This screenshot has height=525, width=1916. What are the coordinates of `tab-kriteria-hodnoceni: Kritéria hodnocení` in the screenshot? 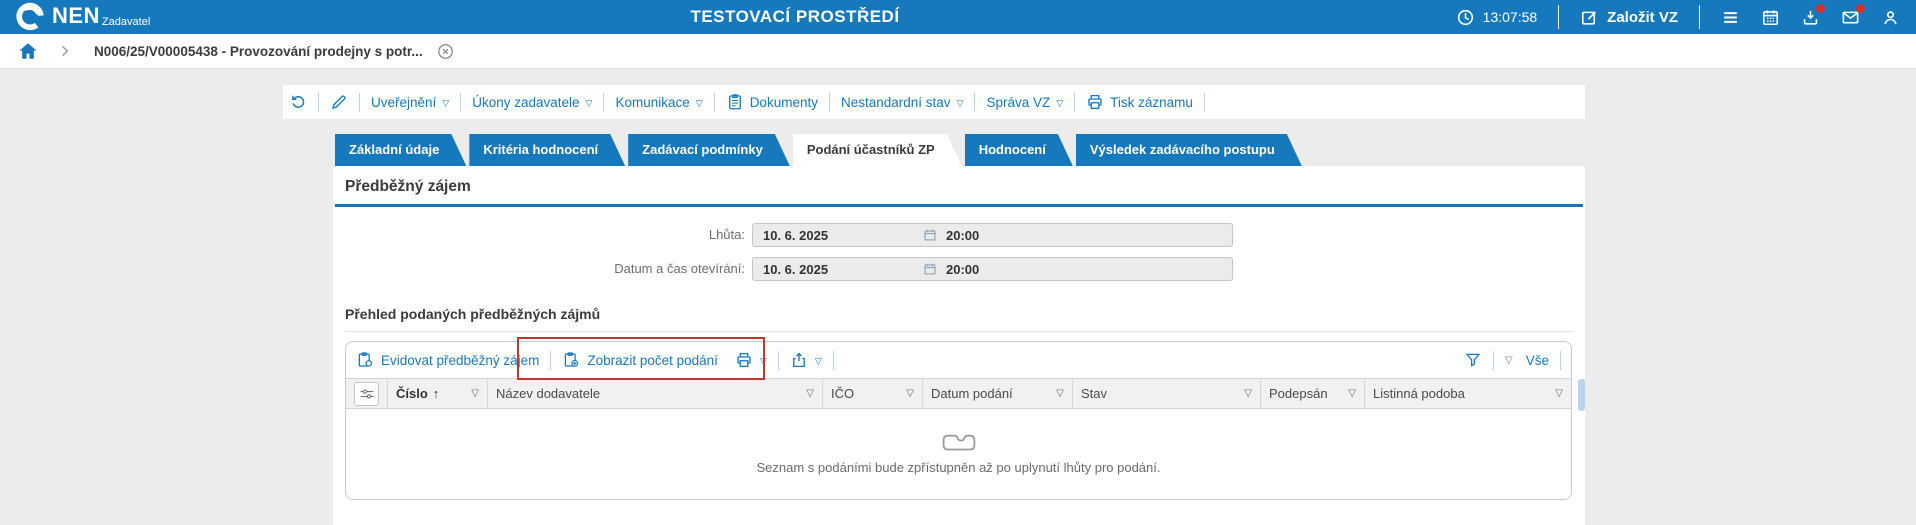 It's located at (547, 150).